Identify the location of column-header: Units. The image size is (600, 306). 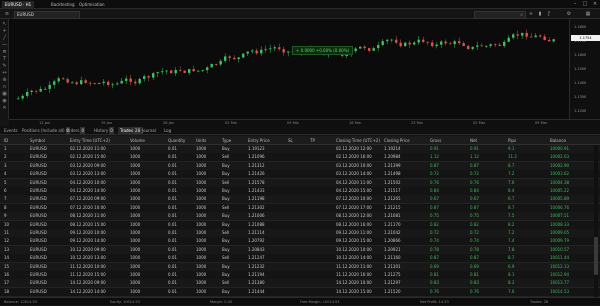
(201, 140).